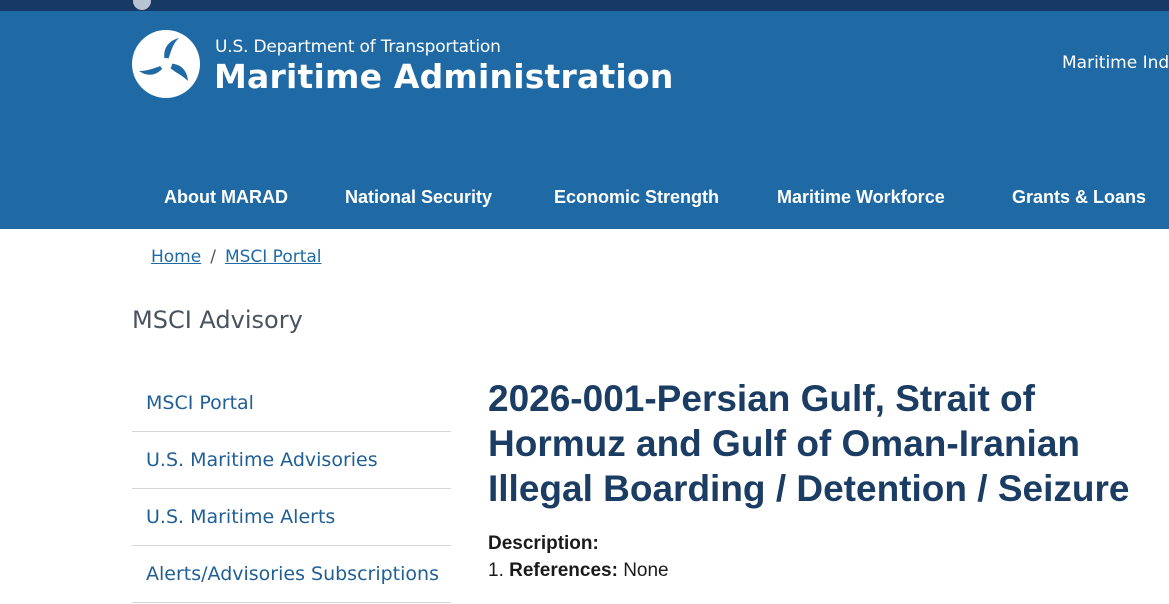 Image resolution: width=1169 pixels, height=604 pixels. Describe the element at coordinates (543, 543) in the screenshot. I see `description-label: Description:` at that location.